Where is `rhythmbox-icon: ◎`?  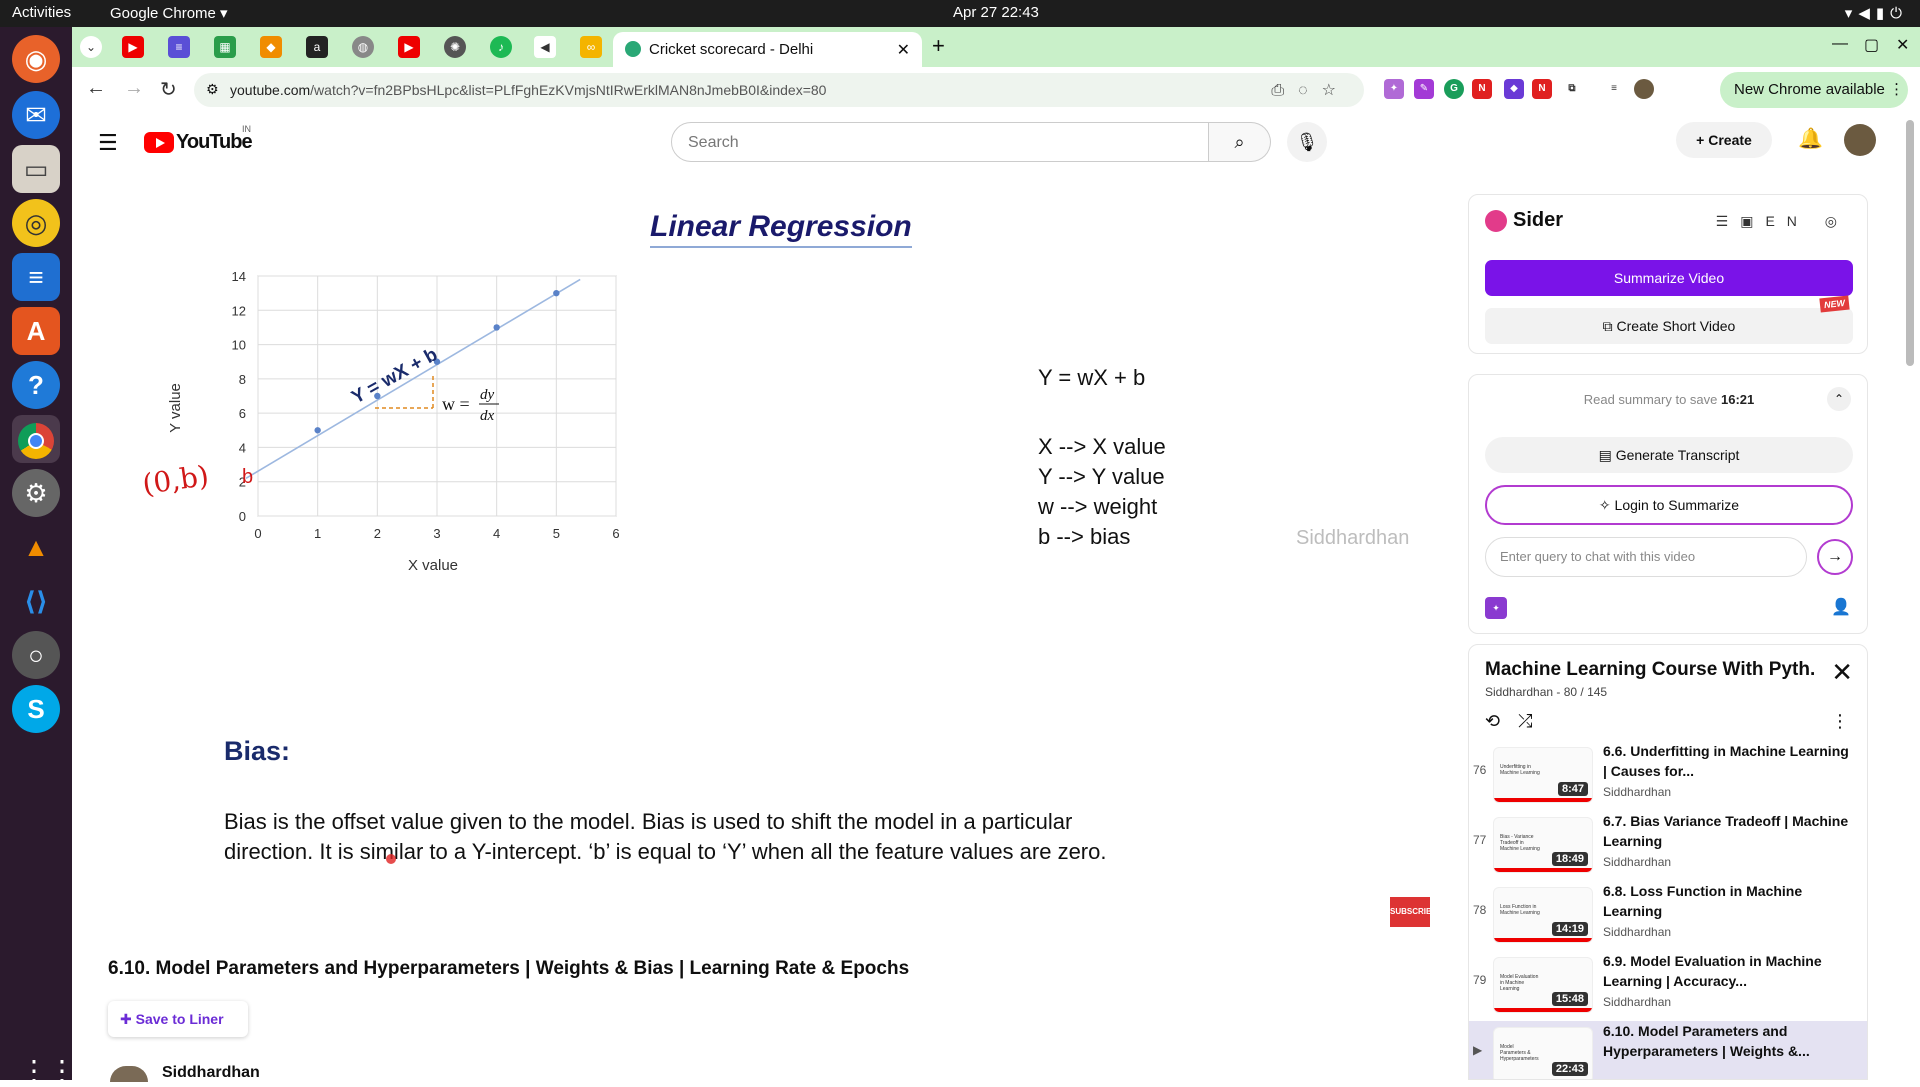 rhythmbox-icon: ◎ is located at coordinates (36, 223).